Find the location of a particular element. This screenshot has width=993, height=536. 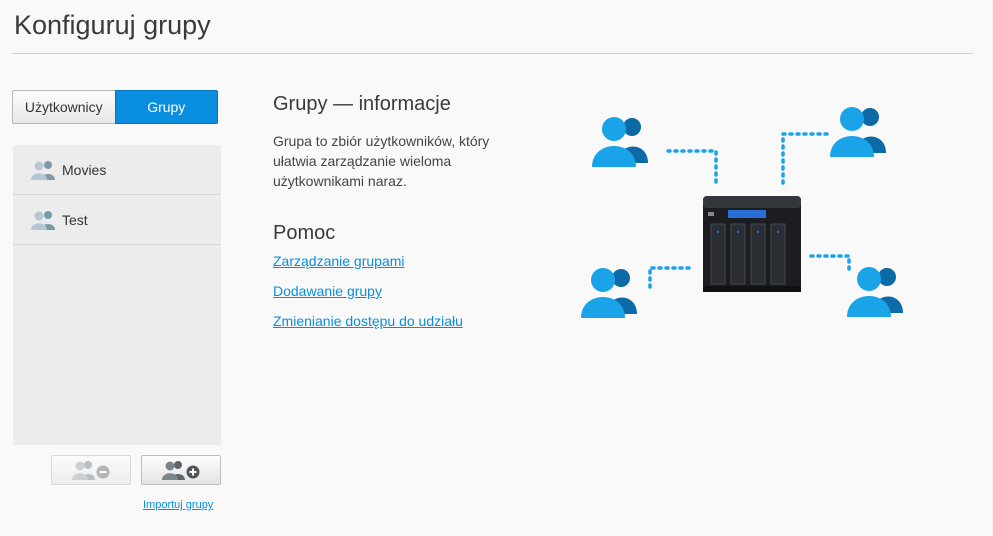

group-list: Movies Test is located at coordinates (117, 295).